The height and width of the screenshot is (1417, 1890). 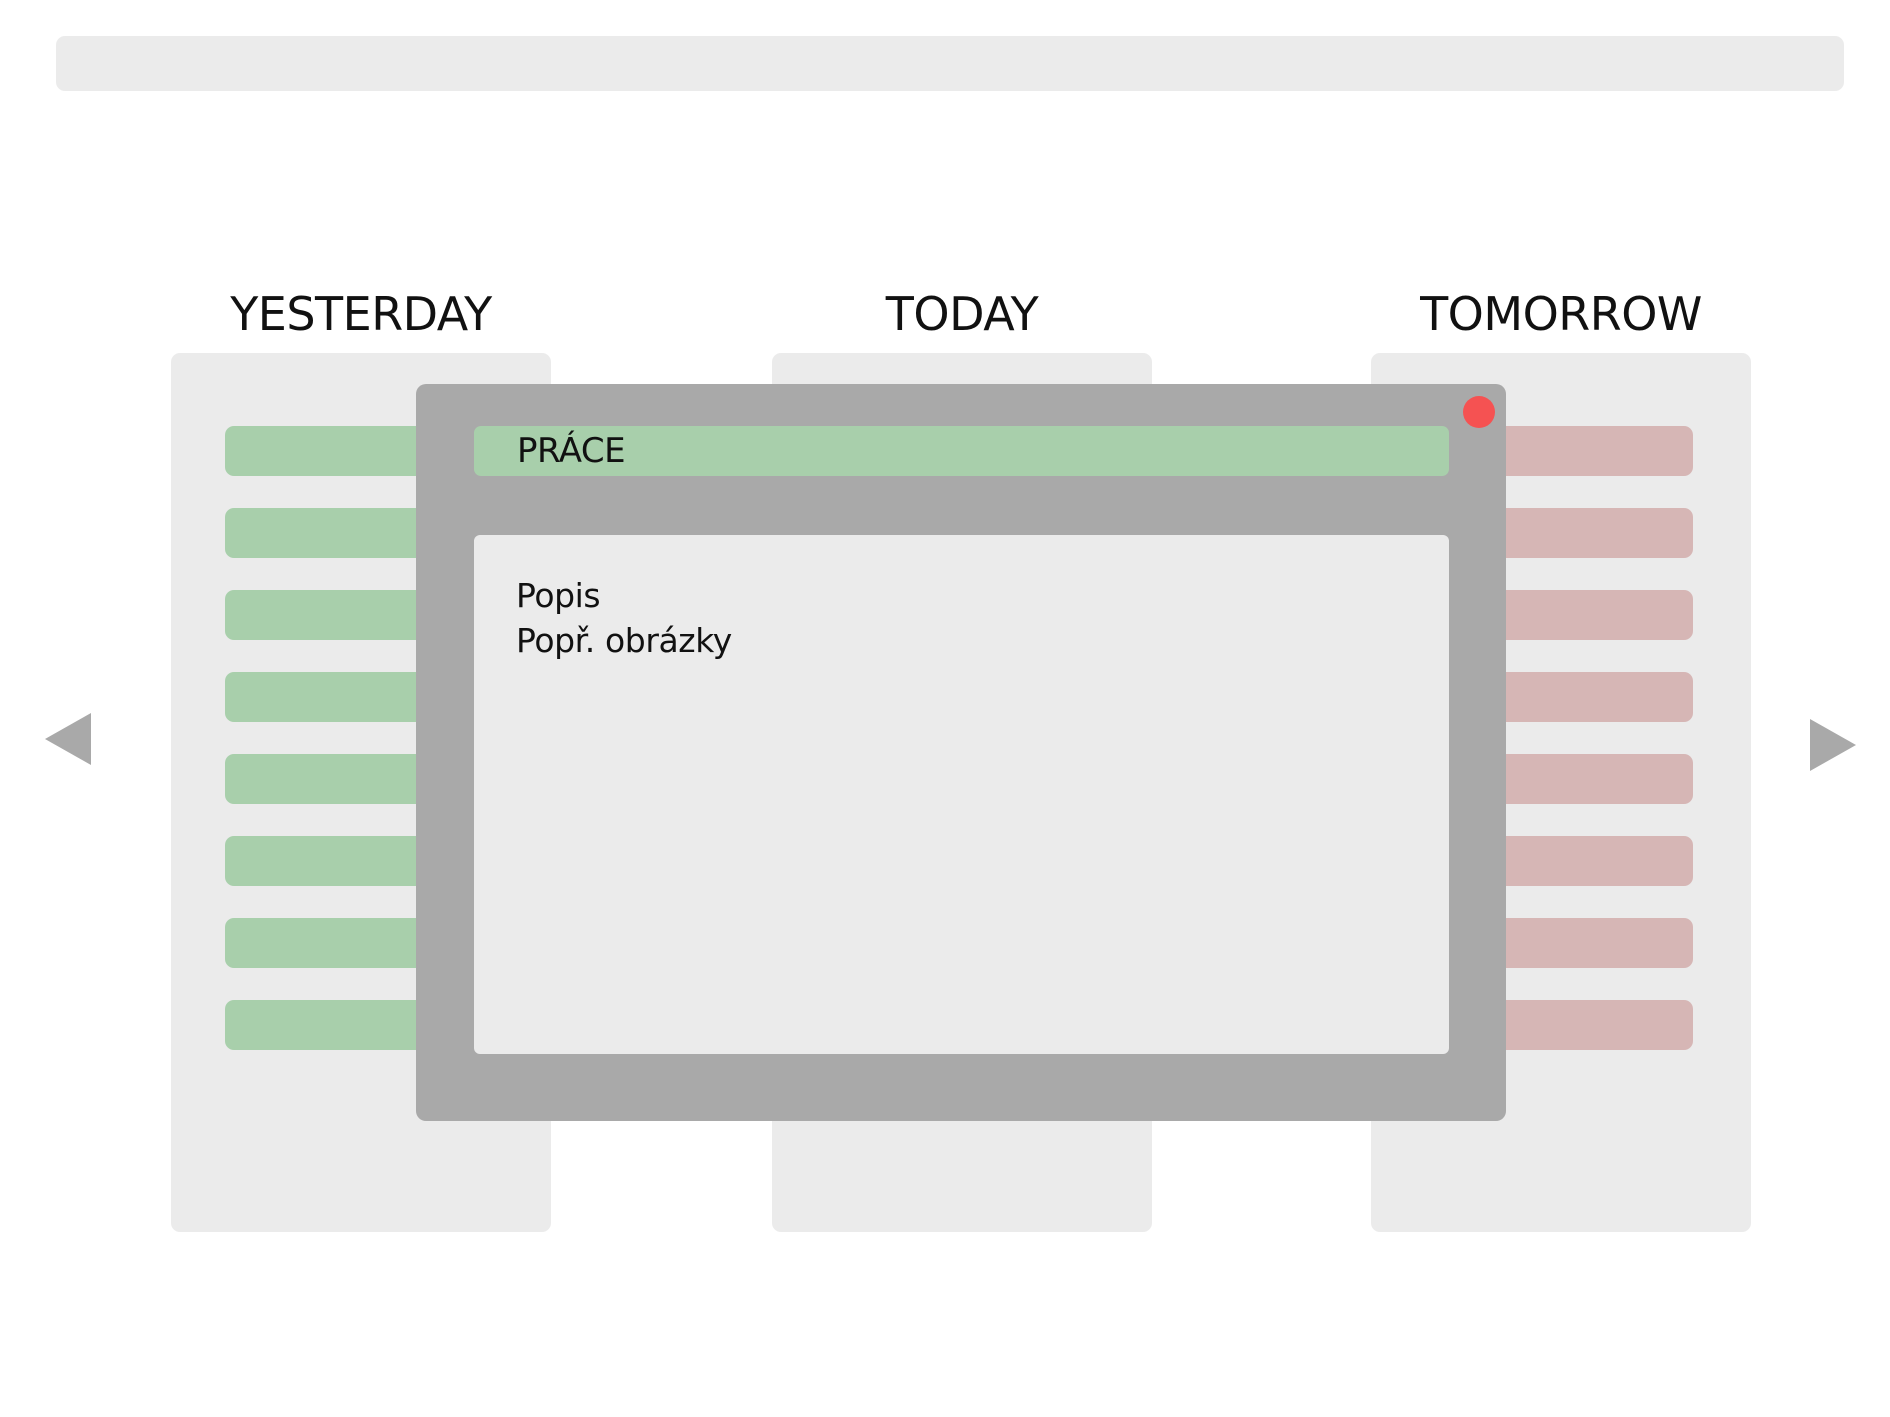 I want to click on modal-title-bar: PRÁCE, so click(x=961, y=451).